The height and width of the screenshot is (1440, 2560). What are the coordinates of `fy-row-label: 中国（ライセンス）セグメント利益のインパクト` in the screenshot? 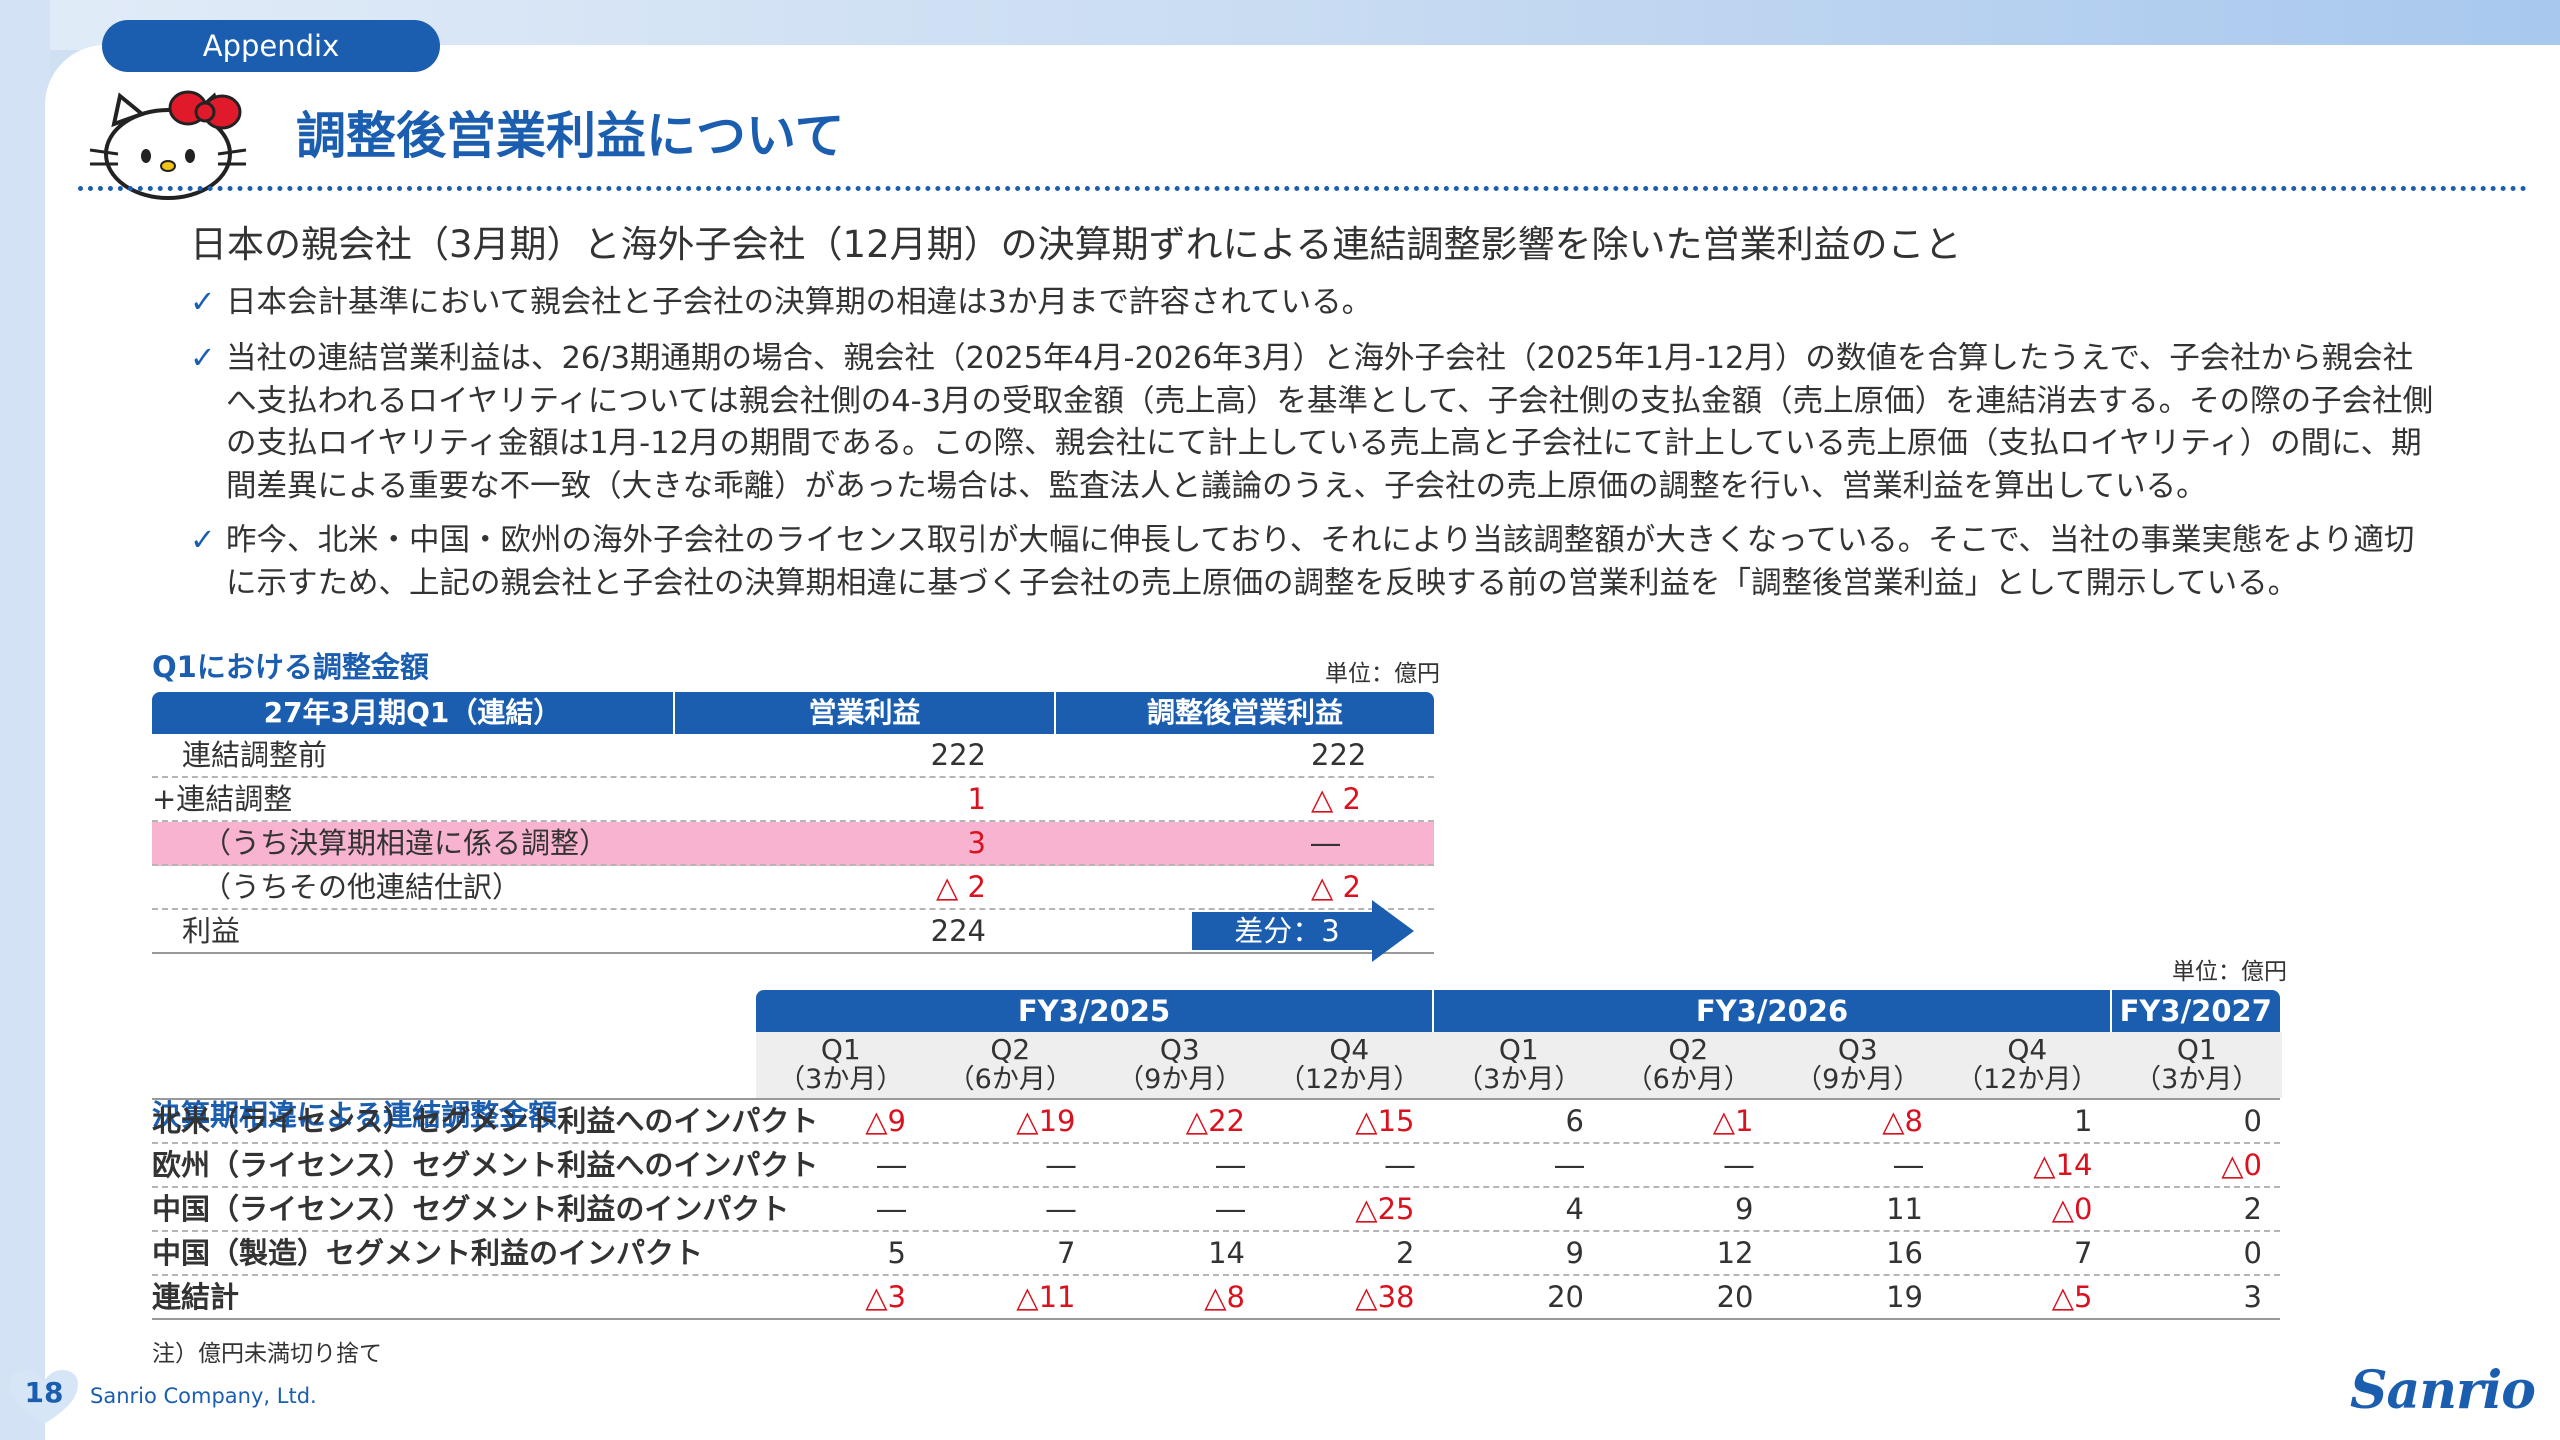 It's located at (471, 1209).